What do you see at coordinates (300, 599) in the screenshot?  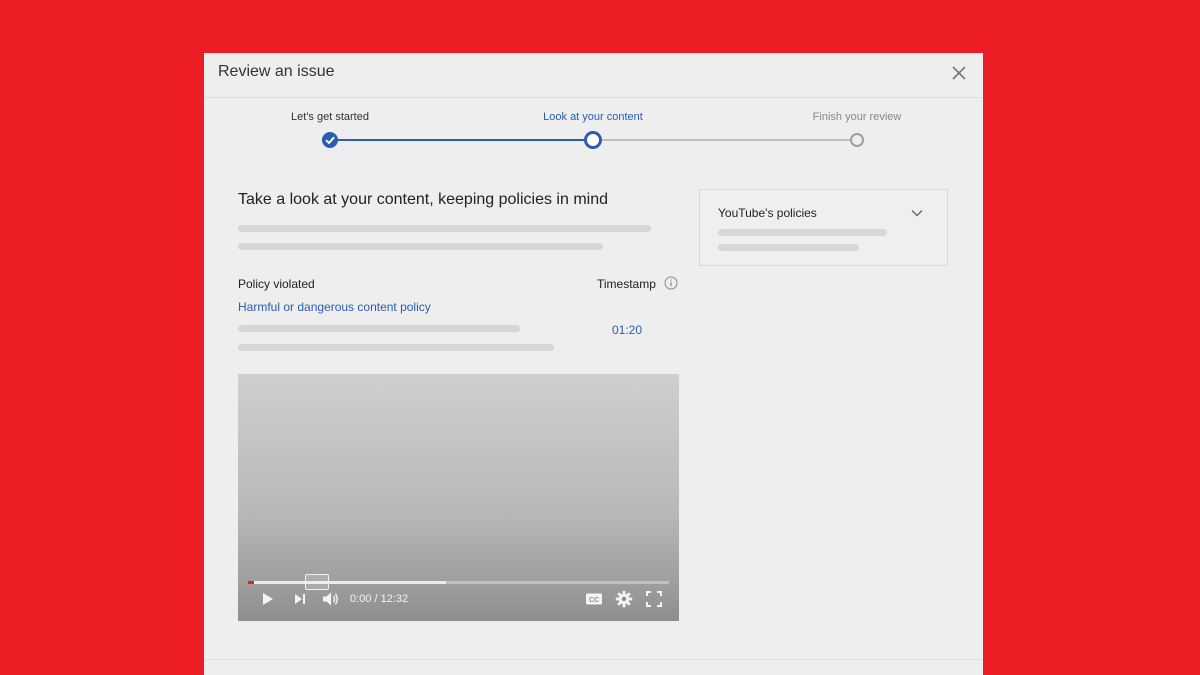 I see `next-icon` at bounding box center [300, 599].